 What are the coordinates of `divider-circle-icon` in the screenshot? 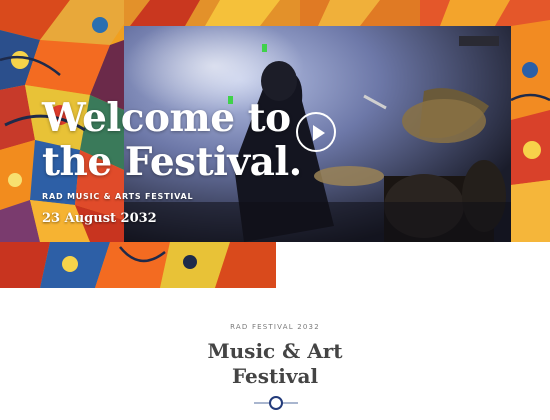 It's located at (276, 403).